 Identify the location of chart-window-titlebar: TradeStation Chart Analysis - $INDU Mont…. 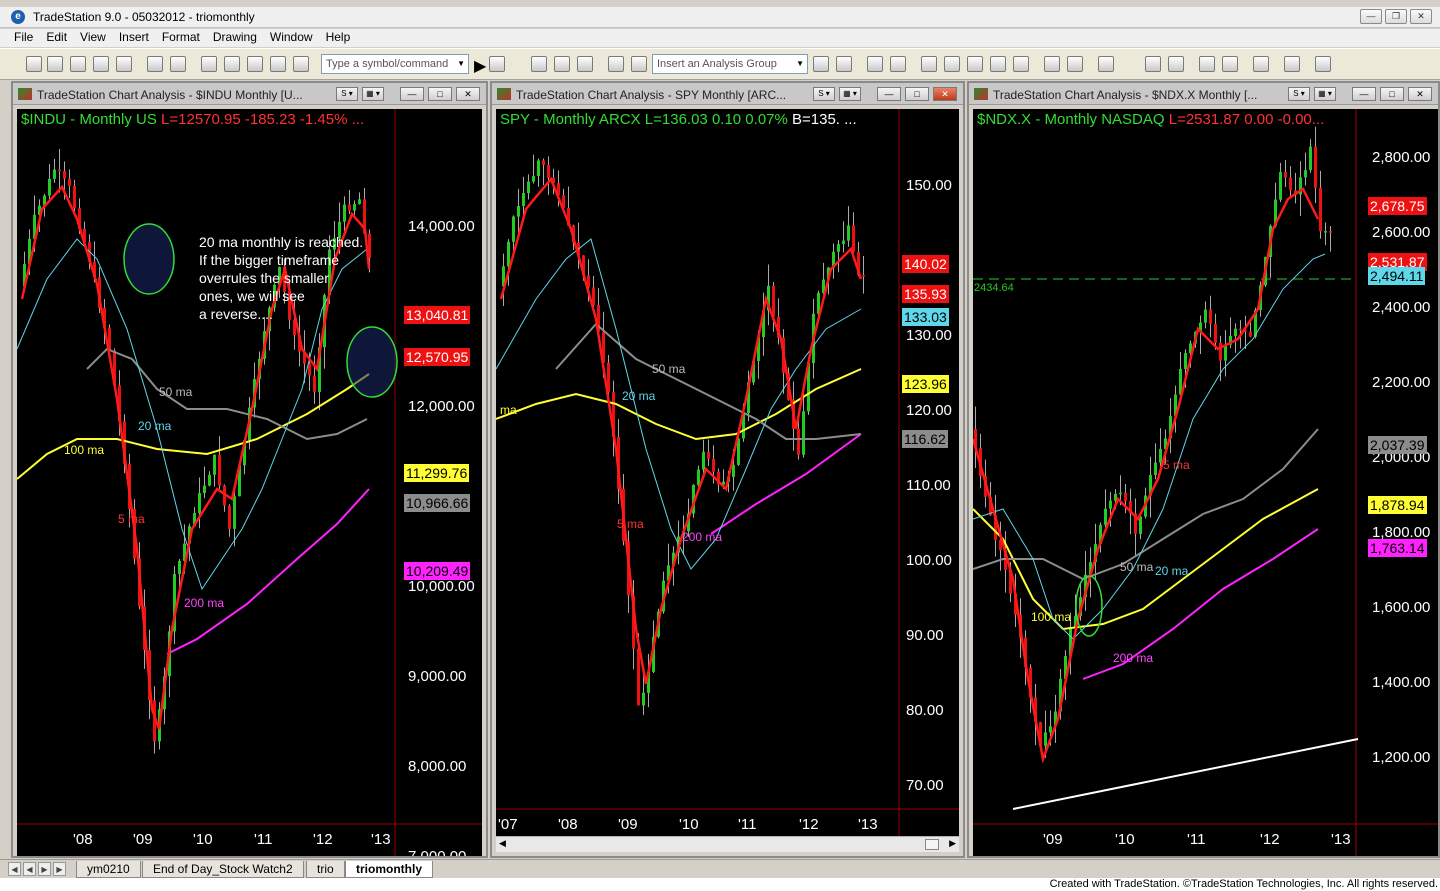
(249, 94).